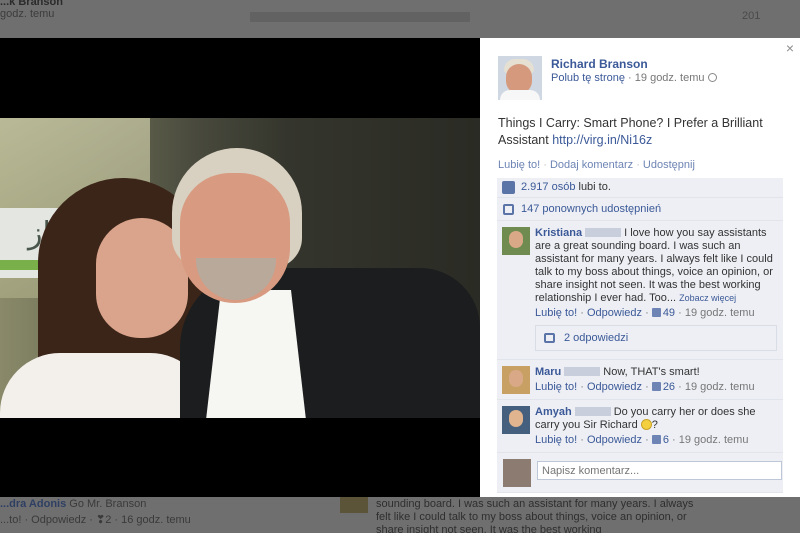 The height and width of the screenshot is (533, 800). Describe the element at coordinates (712, 77) in the screenshot. I see `globe-icon` at that location.